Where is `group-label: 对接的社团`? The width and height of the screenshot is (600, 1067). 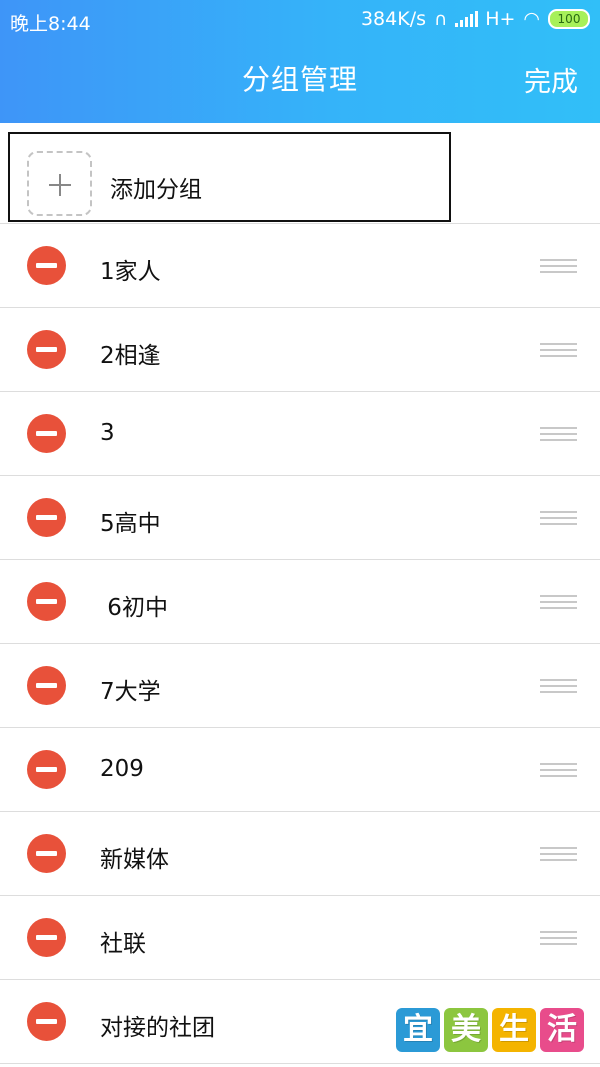 group-label: 对接的社团 is located at coordinates (157, 1028).